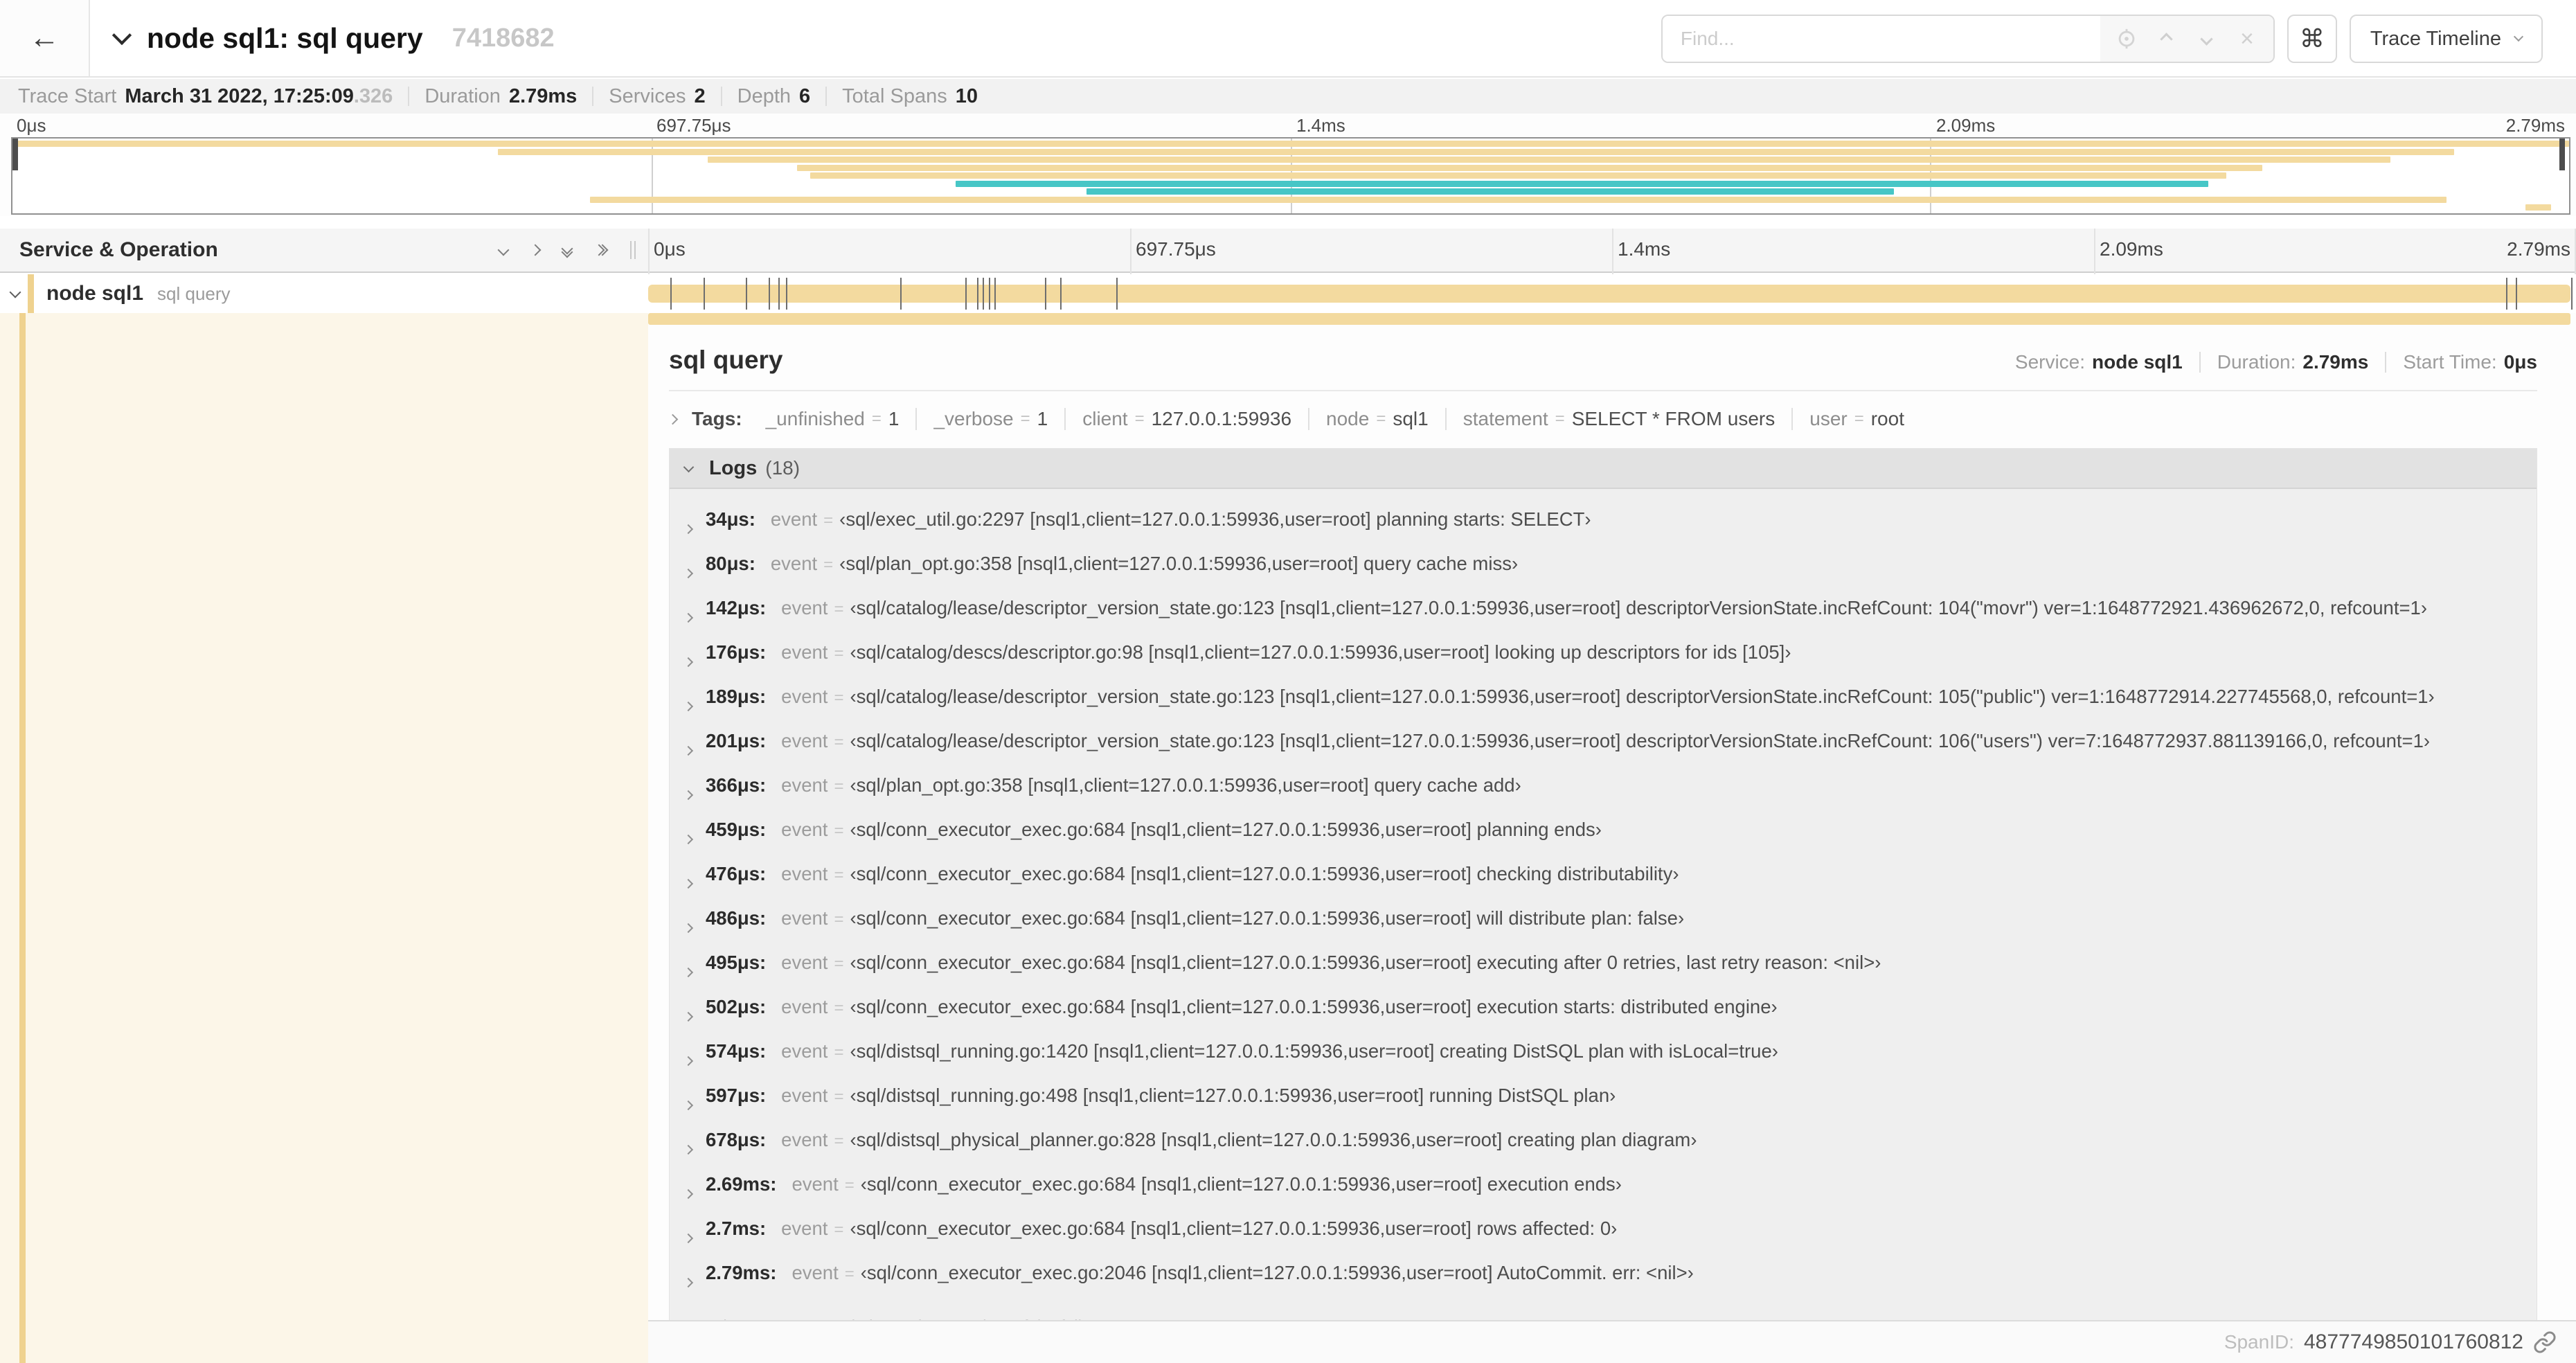 This screenshot has width=2576, height=1363. What do you see at coordinates (774, 95) in the screenshot?
I see `trace-meta-item: Depth 6` at bounding box center [774, 95].